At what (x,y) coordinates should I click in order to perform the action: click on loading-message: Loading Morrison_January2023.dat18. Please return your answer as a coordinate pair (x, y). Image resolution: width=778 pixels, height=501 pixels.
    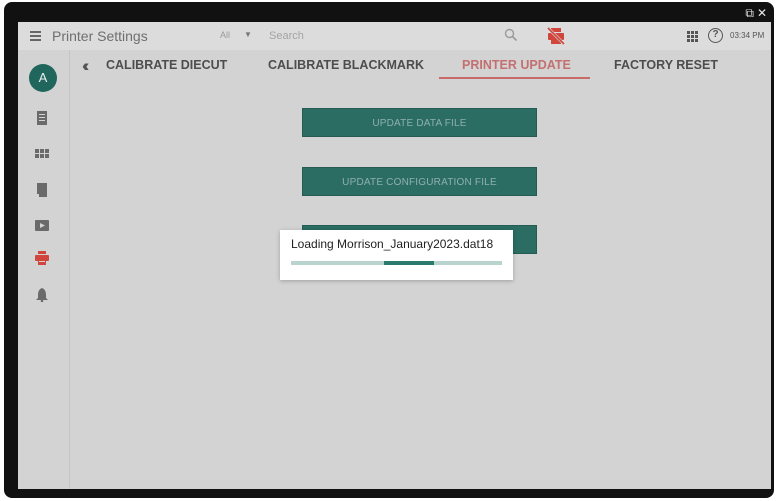
    Looking at the image, I should click on (392, 244).